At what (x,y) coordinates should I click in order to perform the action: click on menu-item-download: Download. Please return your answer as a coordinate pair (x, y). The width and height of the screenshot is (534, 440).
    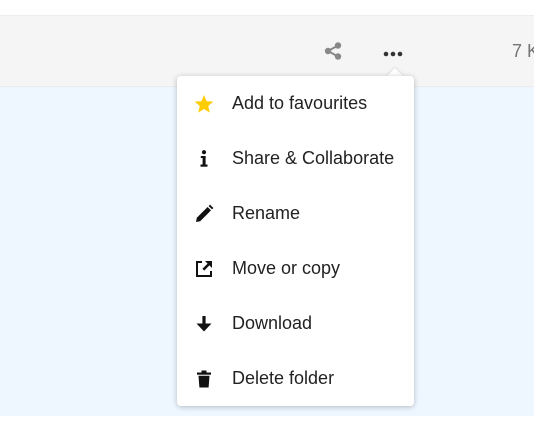
    Looking at the image, I should click on (295, 323).